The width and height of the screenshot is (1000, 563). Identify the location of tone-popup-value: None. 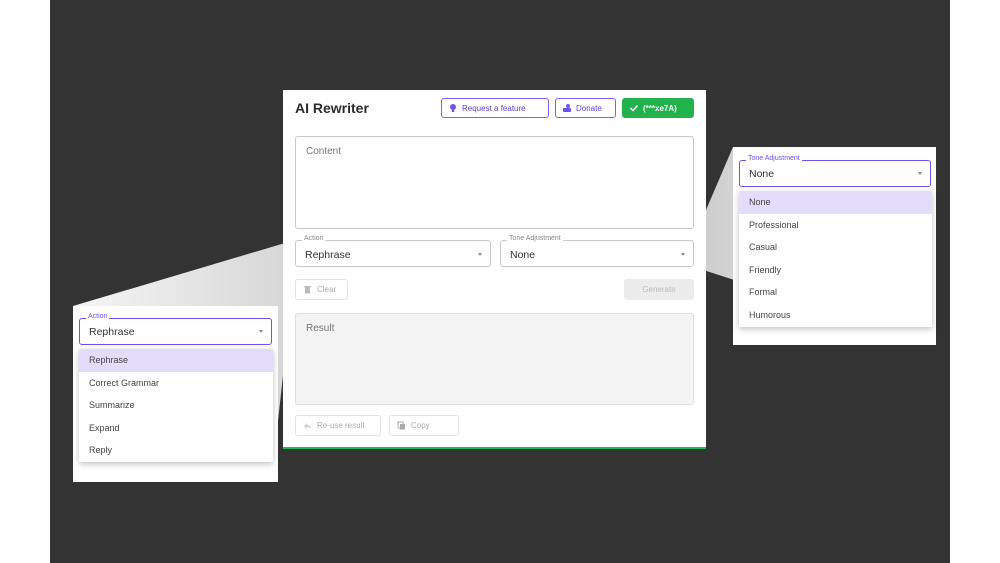
(762, 174).